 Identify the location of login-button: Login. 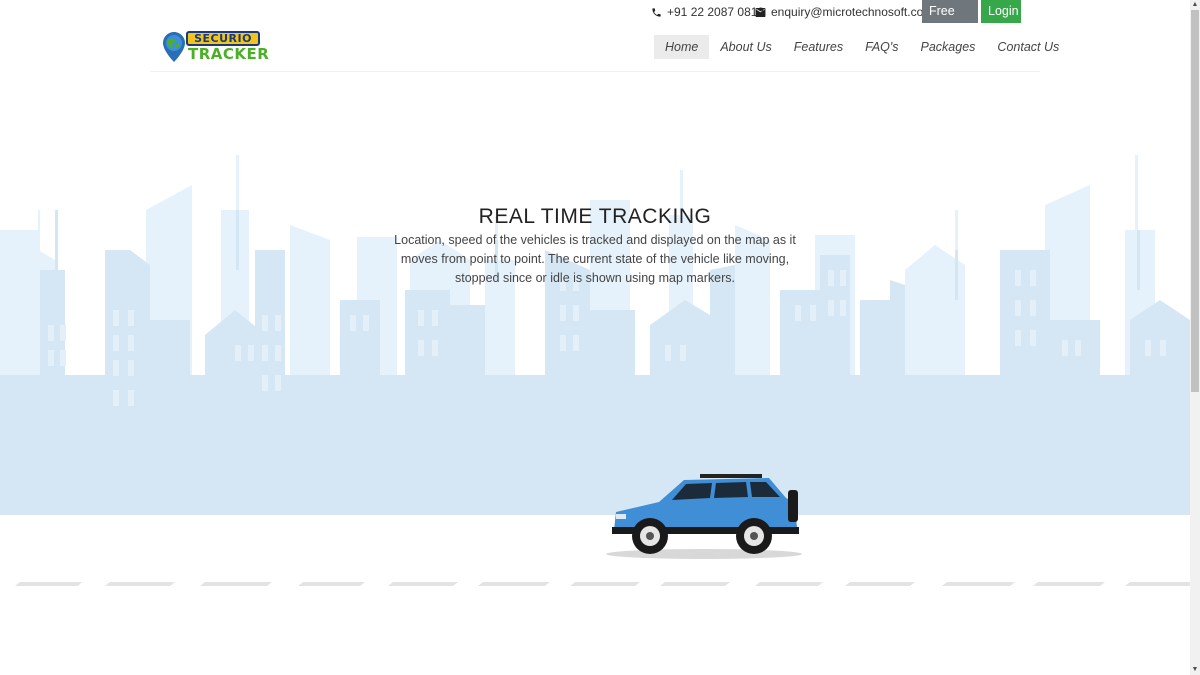
(1001, 11).